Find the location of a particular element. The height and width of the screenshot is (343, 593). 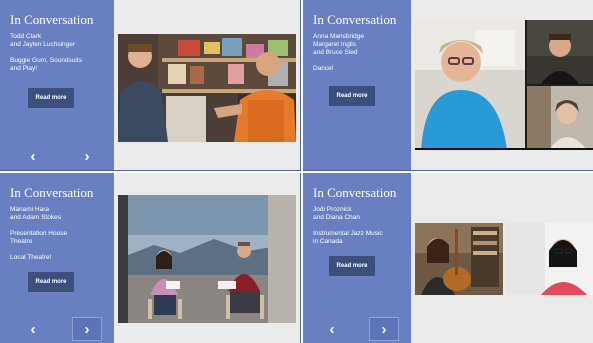

card-text-line: in Canada is located at coordinates (328, 241).